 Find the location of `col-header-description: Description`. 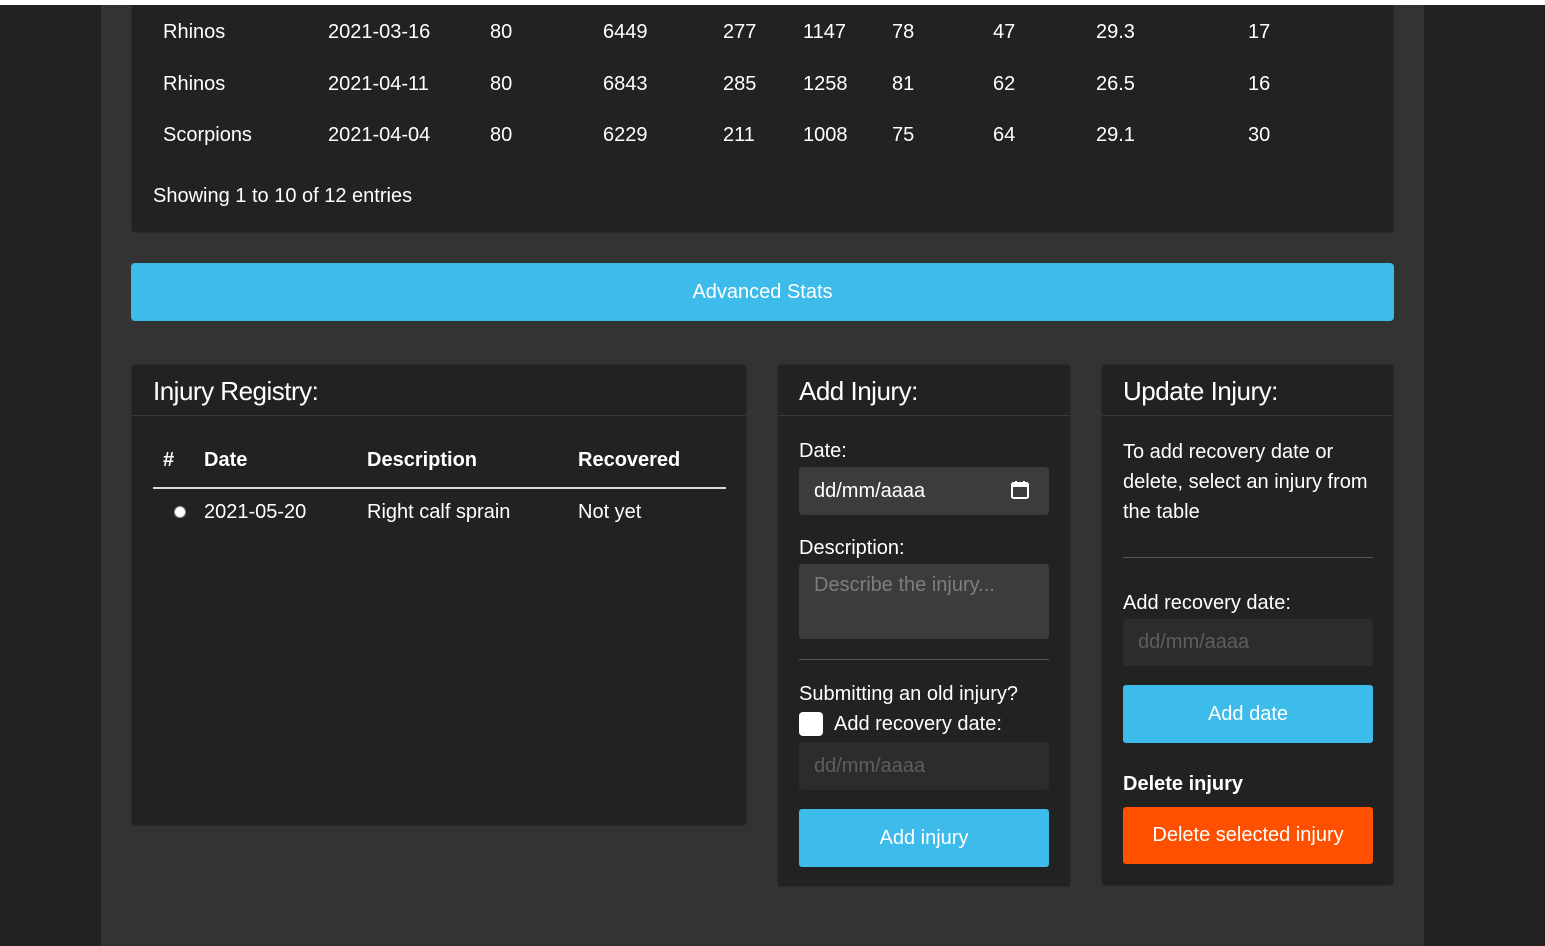

col-header-description: Description is located at coordinates (422, 460).